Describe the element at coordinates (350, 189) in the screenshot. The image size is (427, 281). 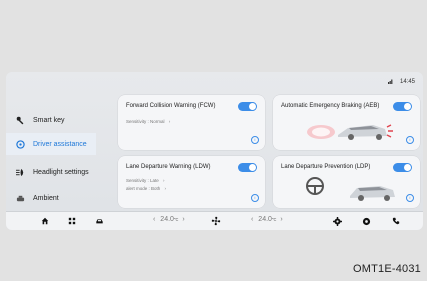
I see `ldp-illustration` at that location.